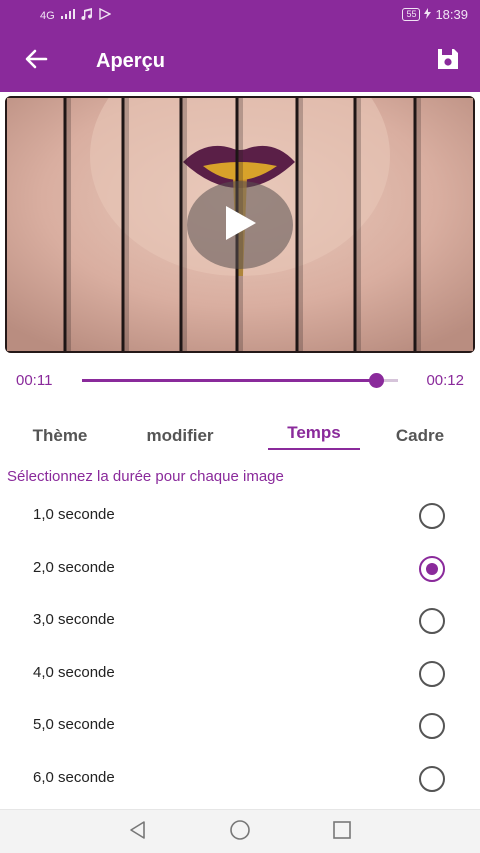 This screenshot has height=853, width=480. I want to click on progress-thumb, so click(376, 380).